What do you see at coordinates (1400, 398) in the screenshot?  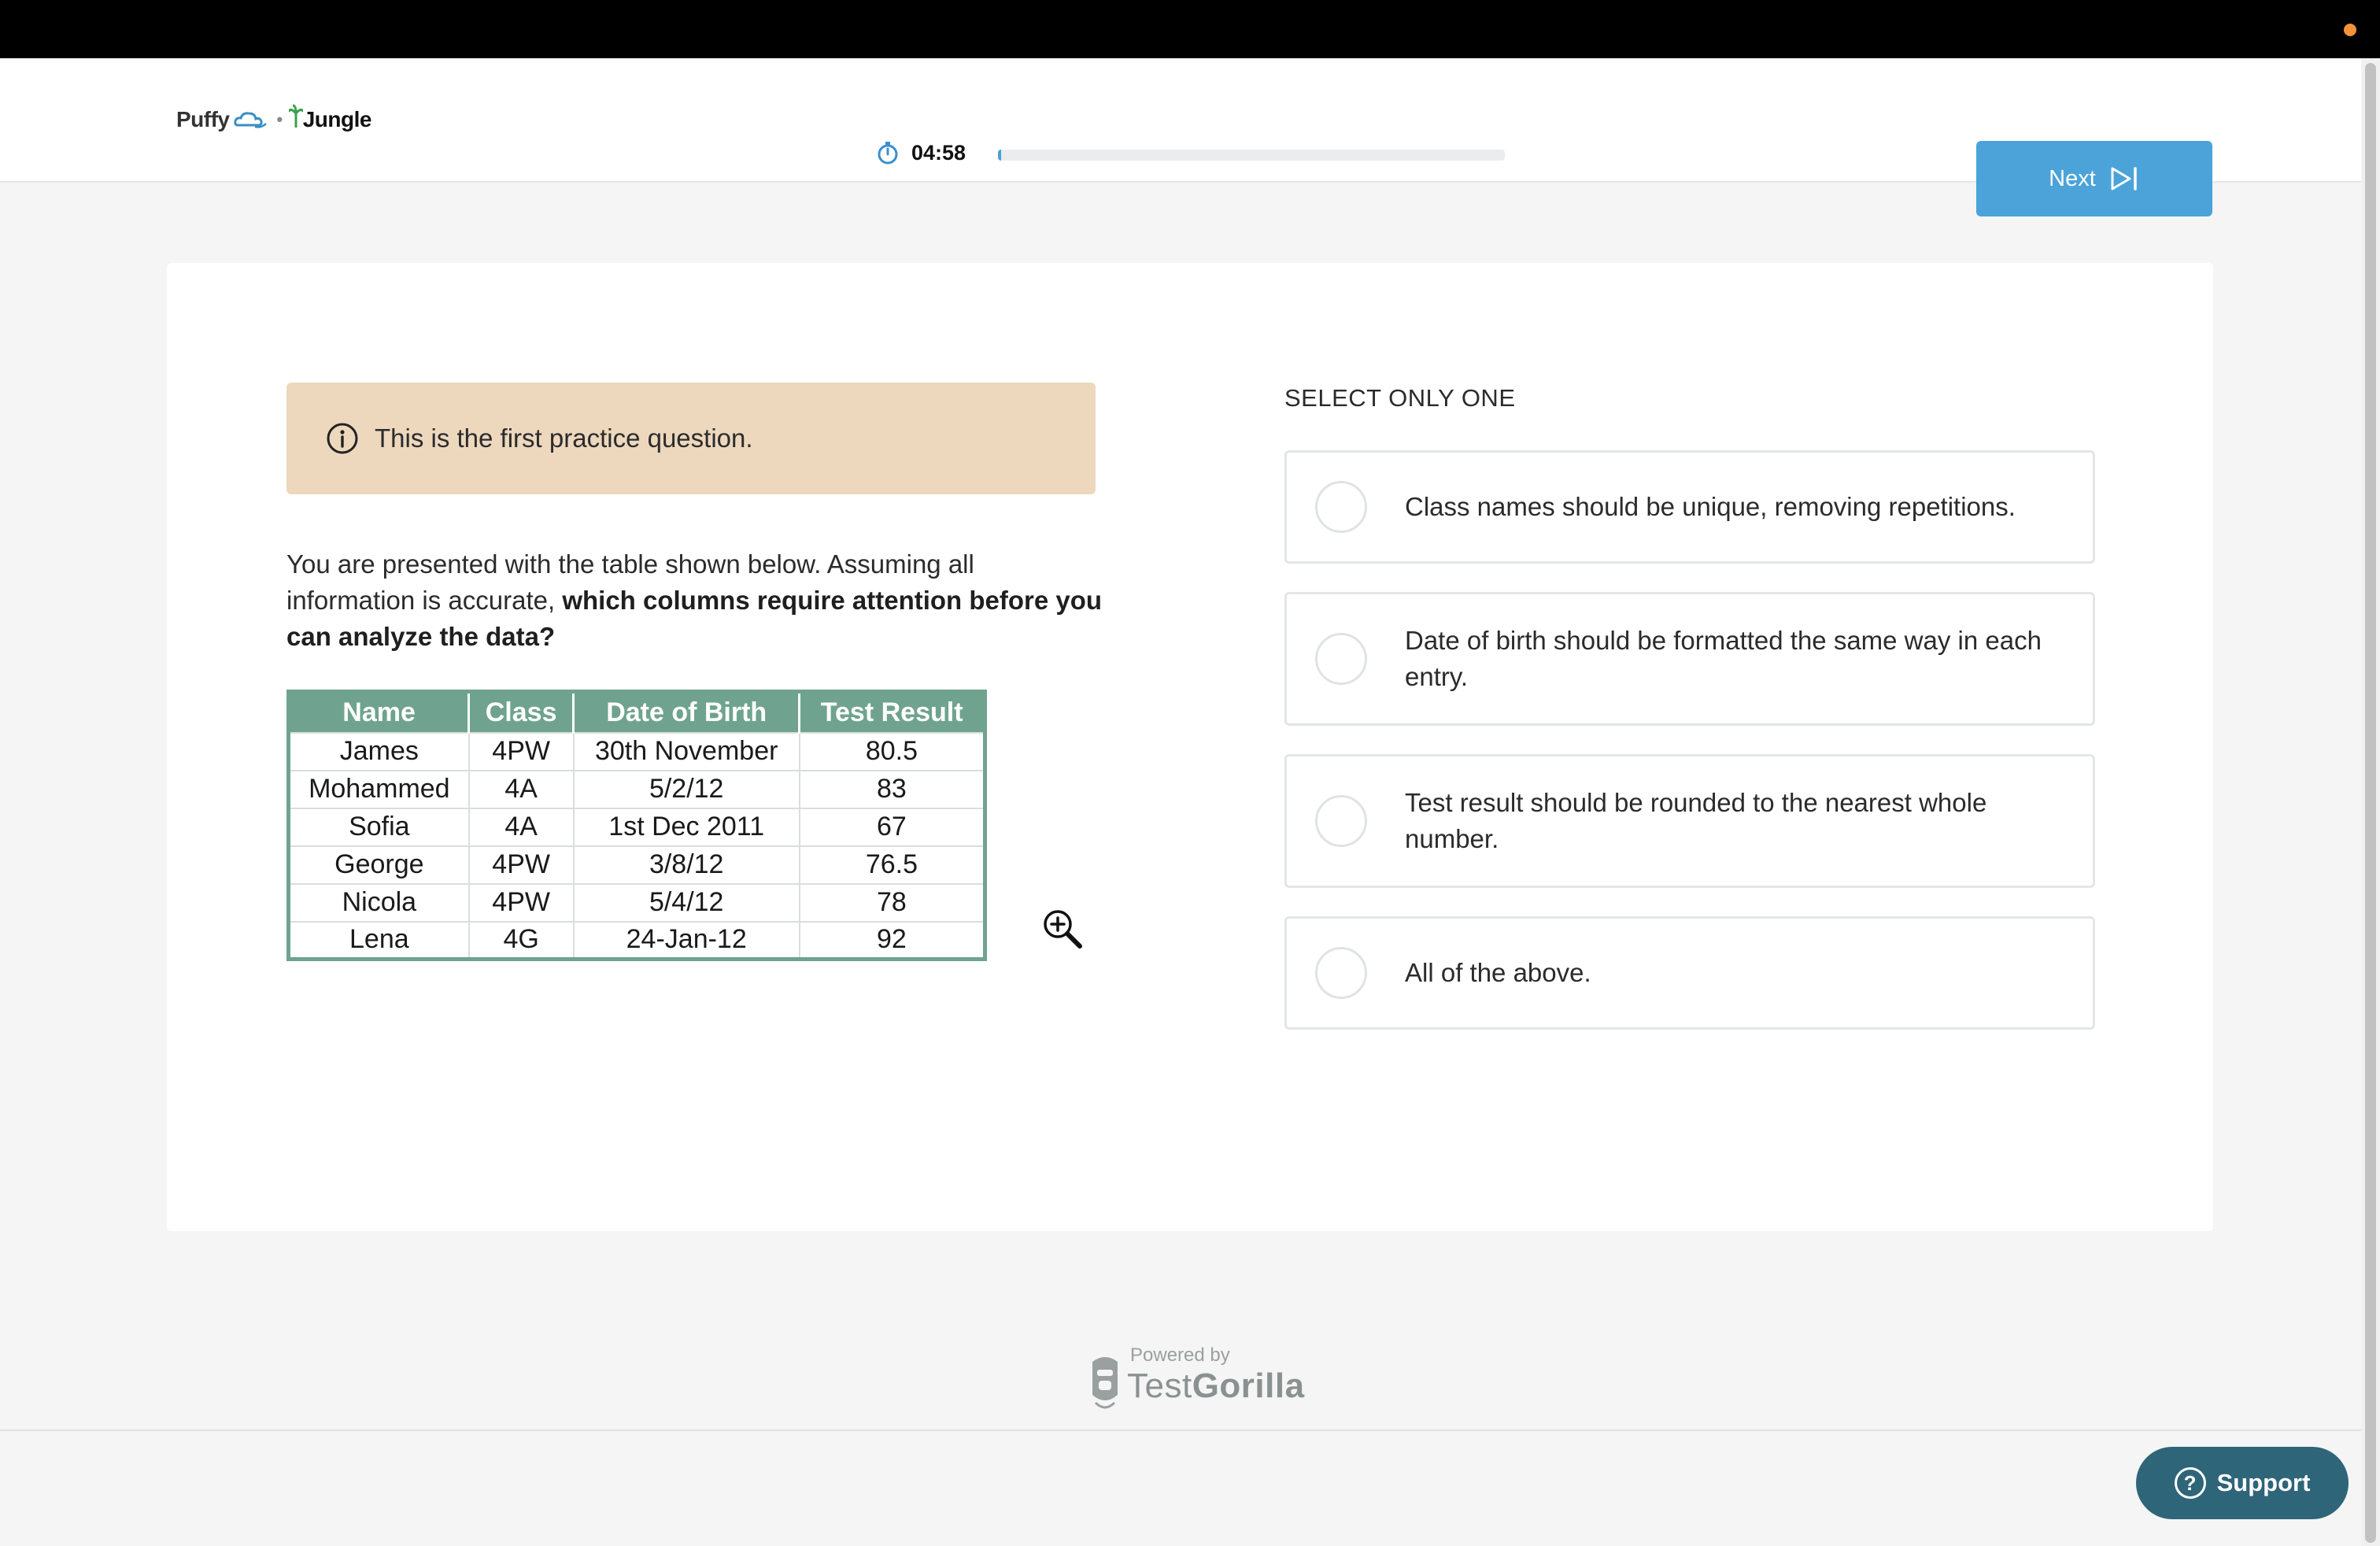 I see `select-instruction: SELECT ONLY ONE` at bounding box center [1400, 398].